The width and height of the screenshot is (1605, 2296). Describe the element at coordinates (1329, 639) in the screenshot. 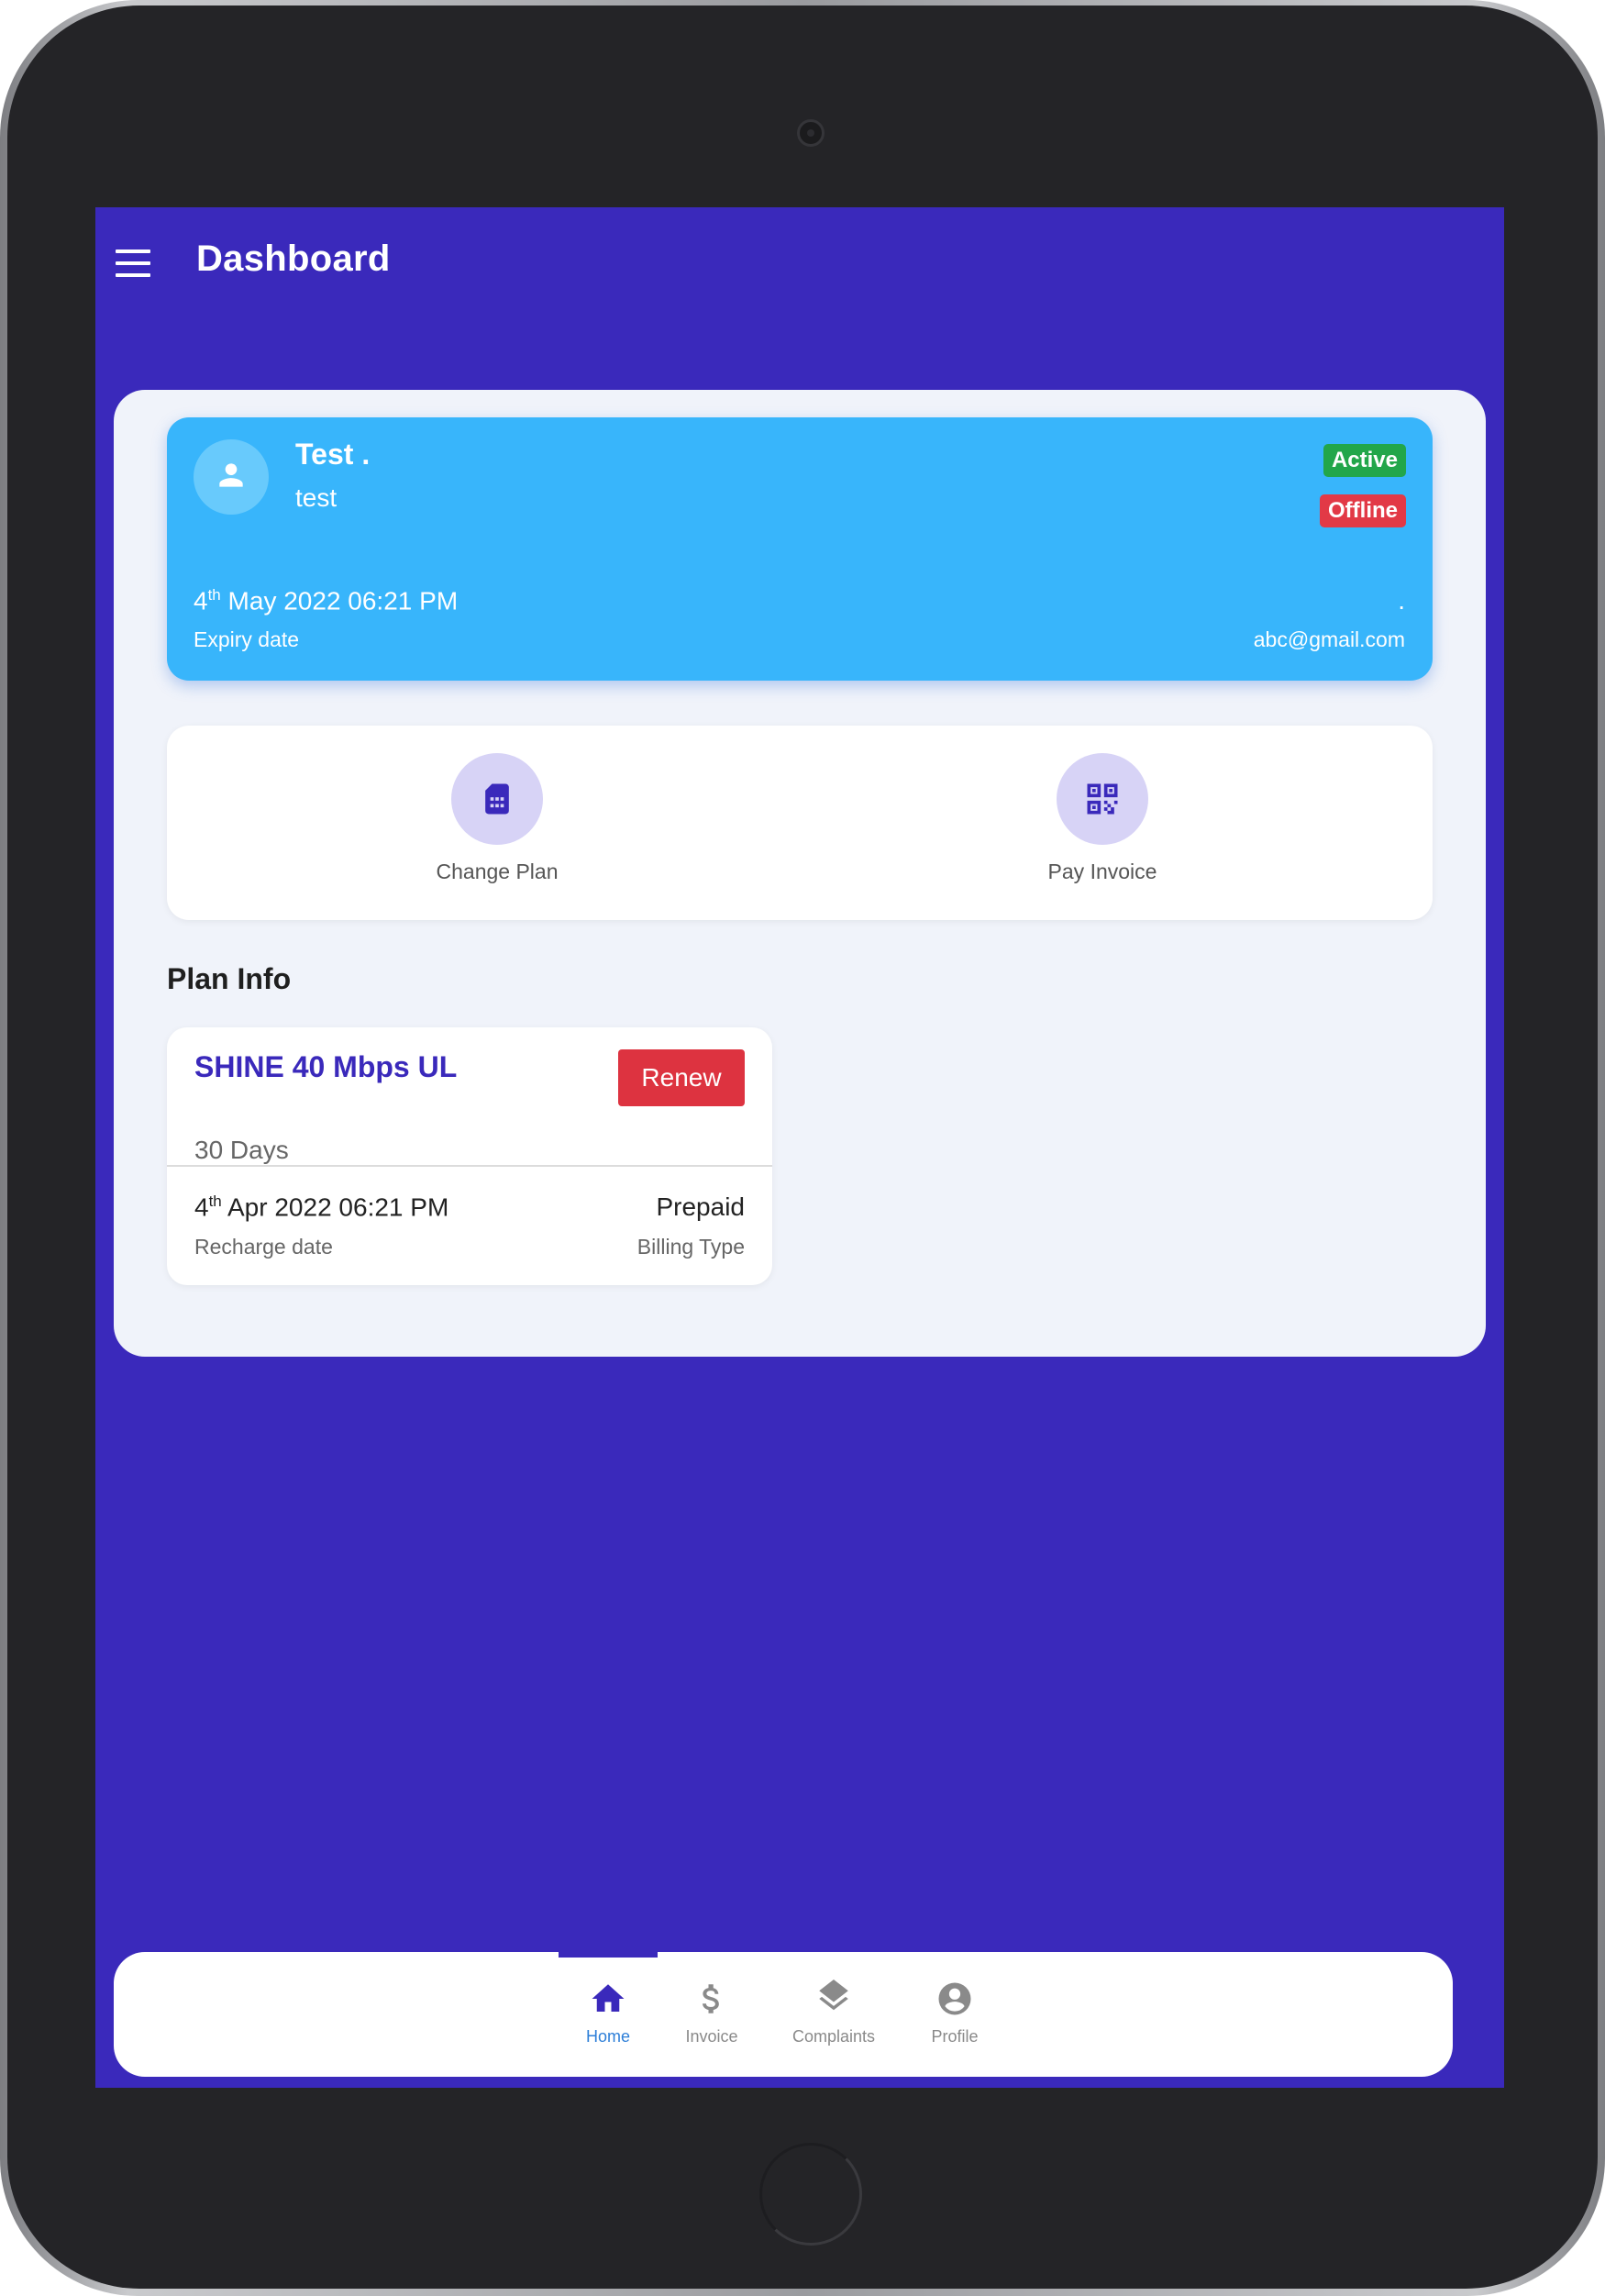

I see `contact-email: abc@gmail.com` at that location.